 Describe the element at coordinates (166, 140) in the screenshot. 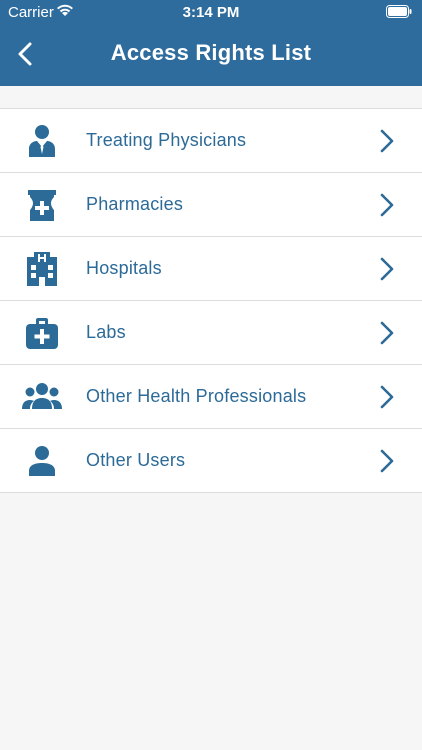

I see `list-item-label: Treating Physicians` at that location.